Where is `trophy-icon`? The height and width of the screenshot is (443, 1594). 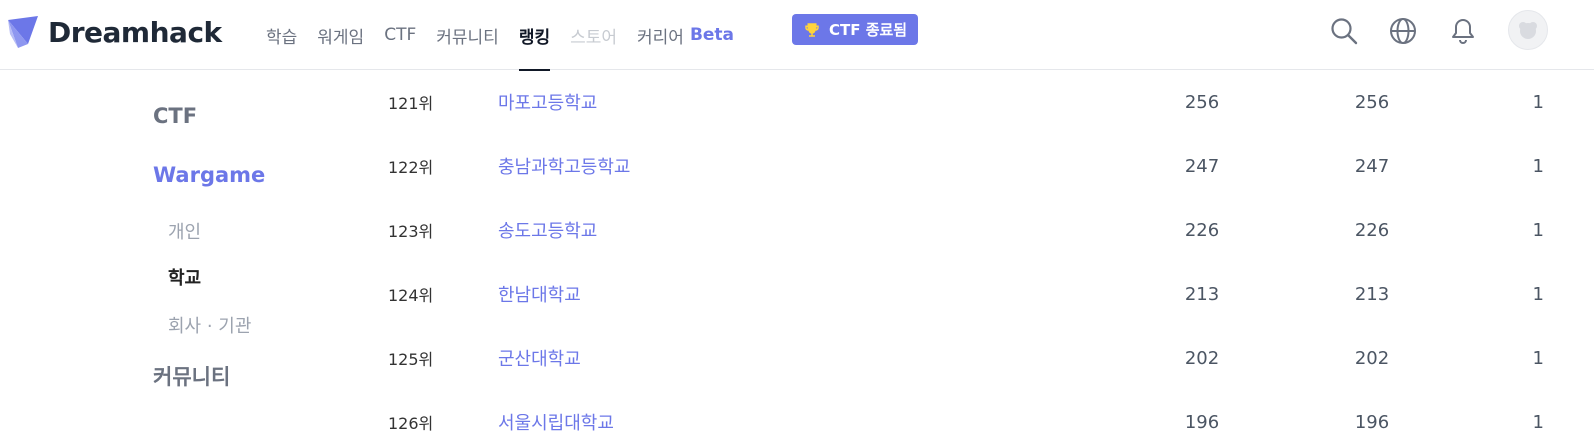
trophy-icon is located at coordinates (812, 29).